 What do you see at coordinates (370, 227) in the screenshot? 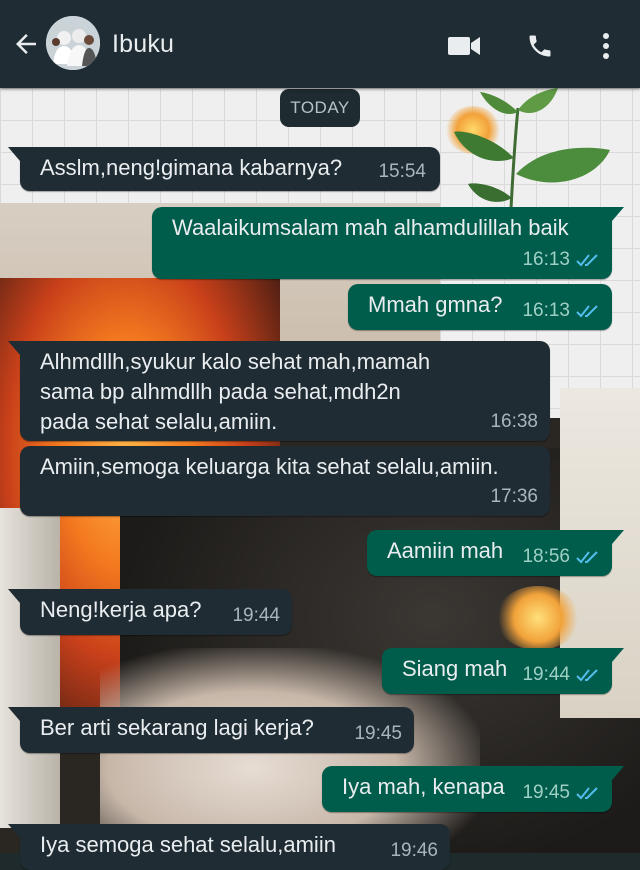
I see `message-text: Waalaikumsalam mah alhamdulillah baik` at bounding box center [370, 227].